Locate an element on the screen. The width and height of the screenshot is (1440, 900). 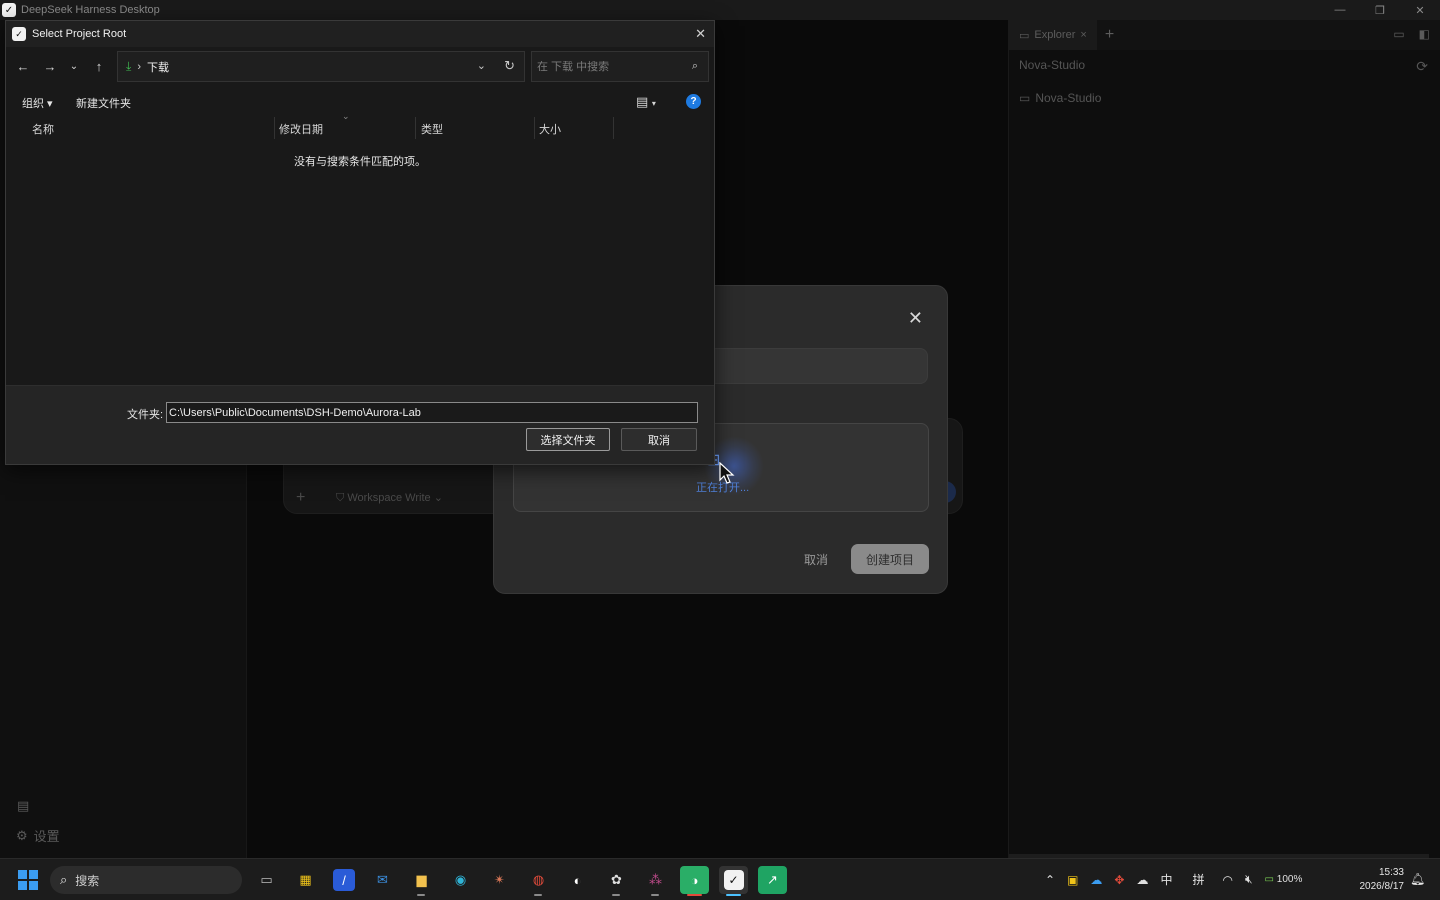
download-icon: ⤓ is located at coordinates (129, 66).